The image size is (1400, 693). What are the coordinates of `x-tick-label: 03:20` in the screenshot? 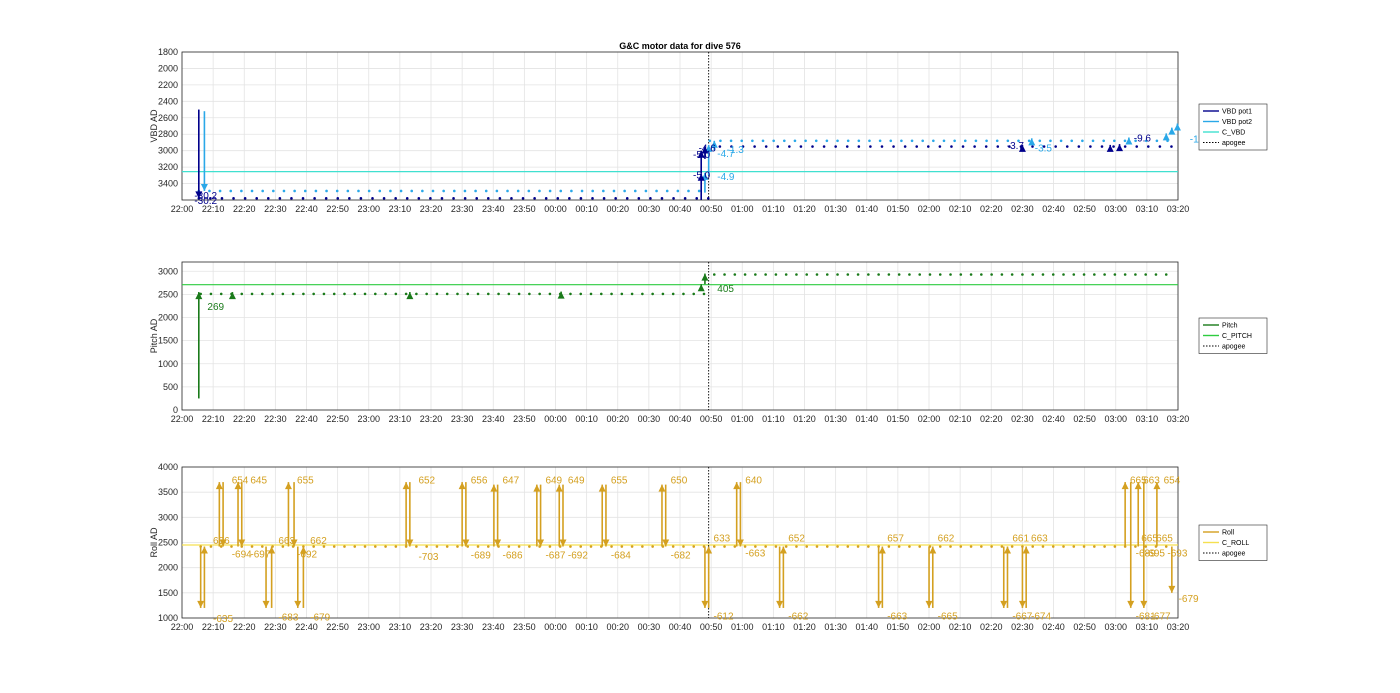 It's located at (1178, 627).